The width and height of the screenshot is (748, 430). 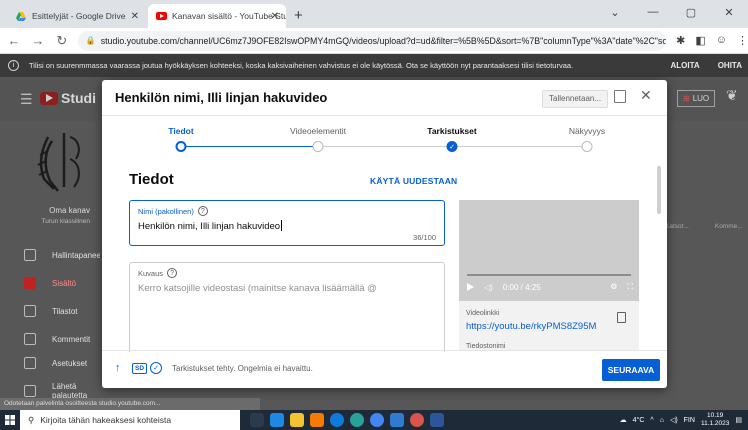 What do you see at coordinates (417, 420) in the screenshot?
I see `chrome-profile-icon` at bounding box center [417, 420].